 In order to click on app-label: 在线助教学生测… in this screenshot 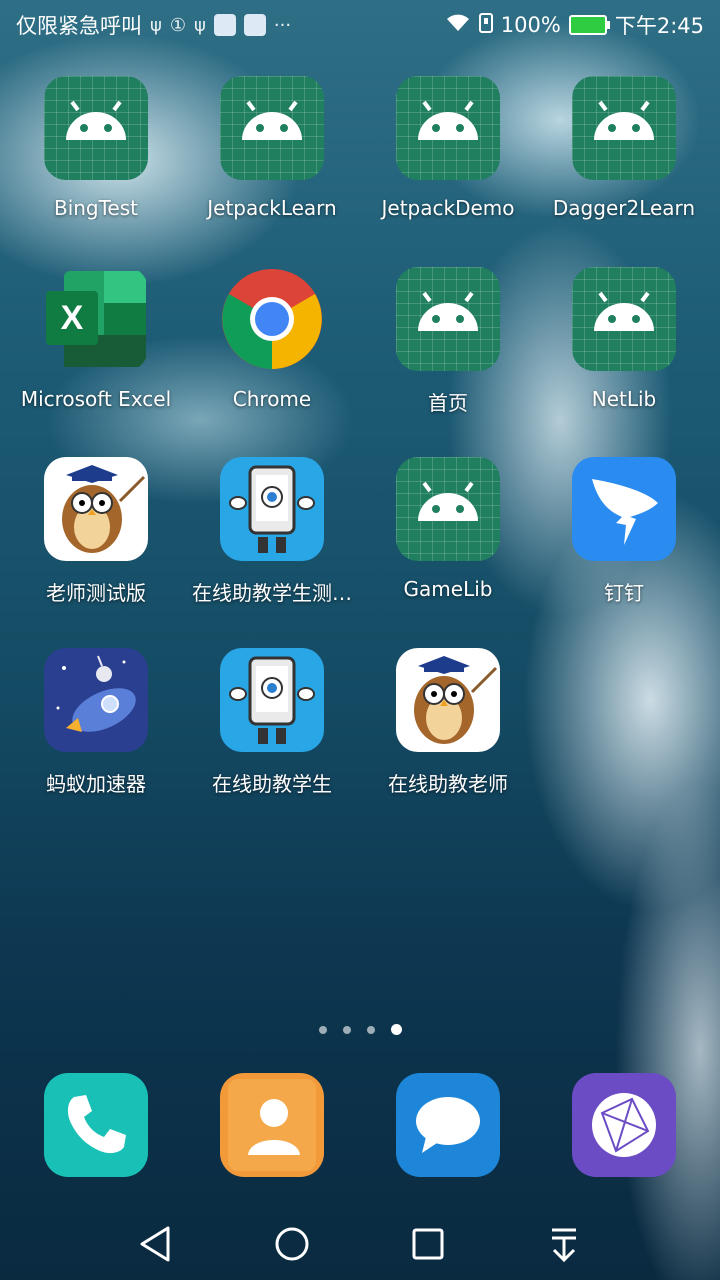, I will do `click(272, 593)`.